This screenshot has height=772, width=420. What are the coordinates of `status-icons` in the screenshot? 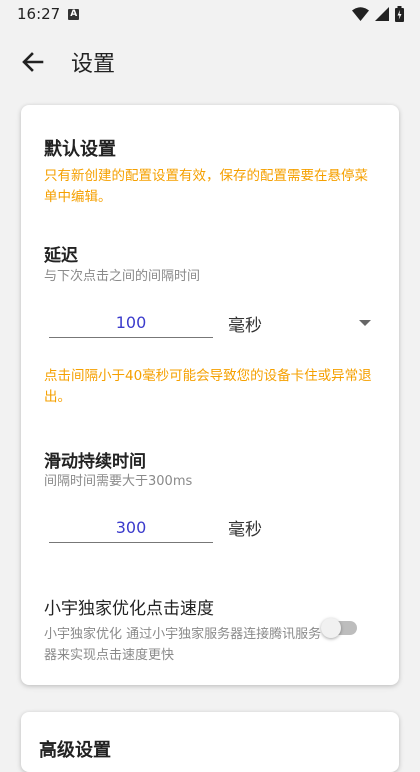 It's located at (378, 14).